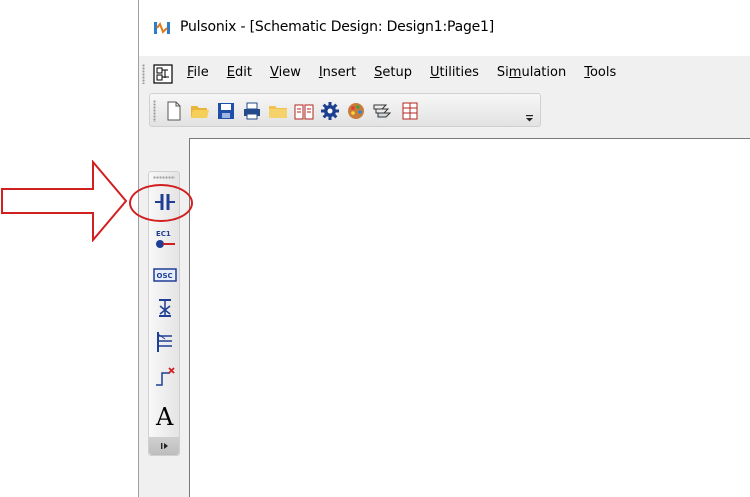 Image resolution: width=750 pixels, height=497 pixels. Describe the element at coordinates (226, 111) in the screenshot. I see `save-icon` at that location.